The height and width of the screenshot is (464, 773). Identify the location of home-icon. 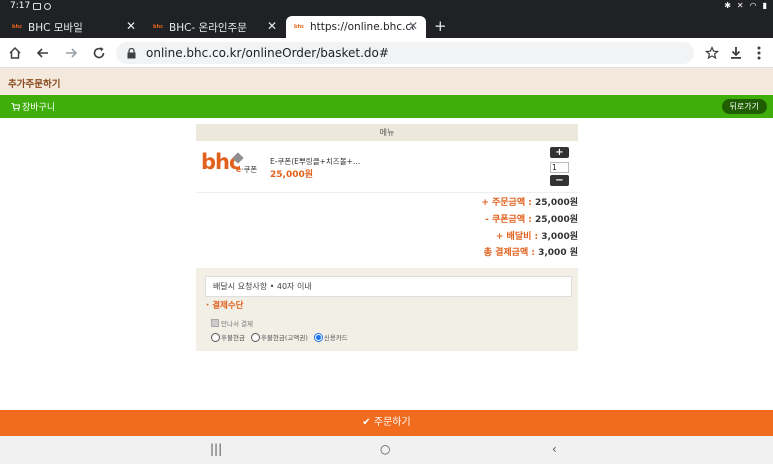
(15, 53).